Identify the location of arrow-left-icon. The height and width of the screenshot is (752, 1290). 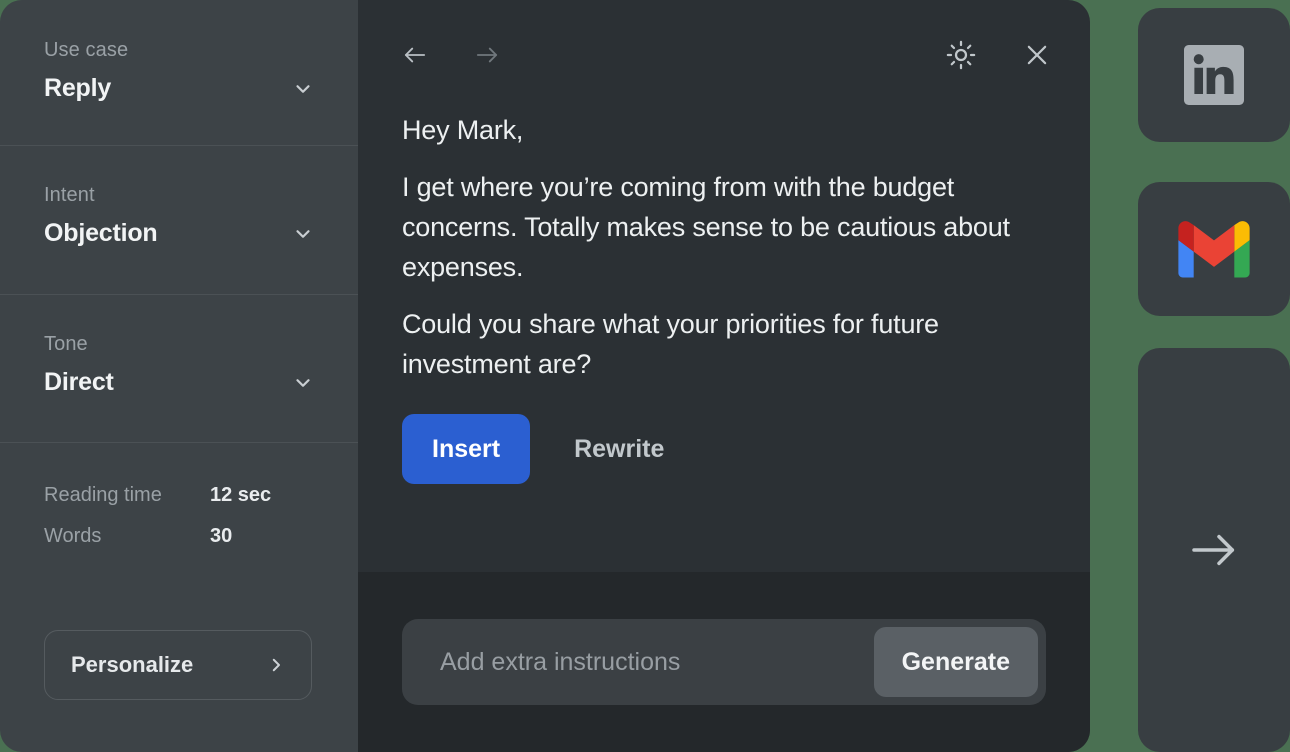
(415, 55).